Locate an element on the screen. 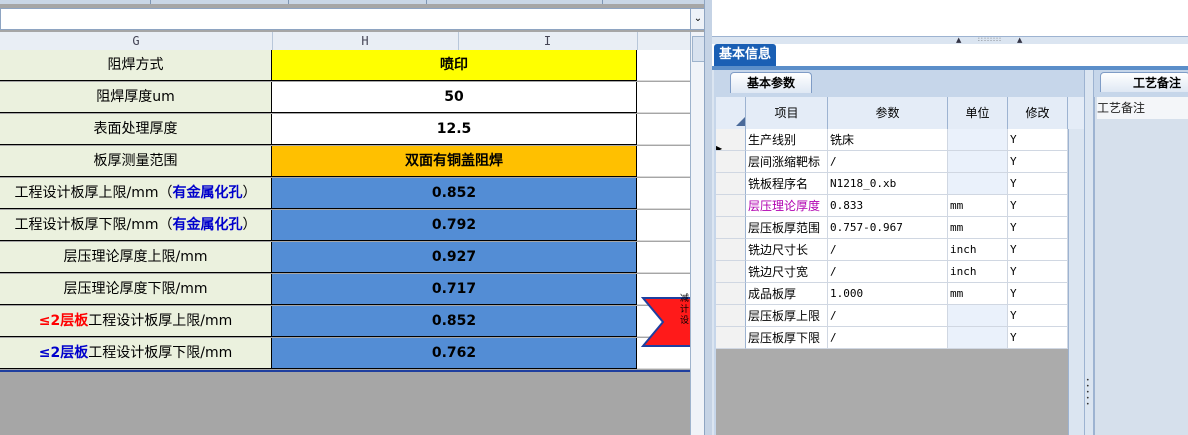  row-label-cell: 表面处理厚度 is located at coordinates (136, 129).